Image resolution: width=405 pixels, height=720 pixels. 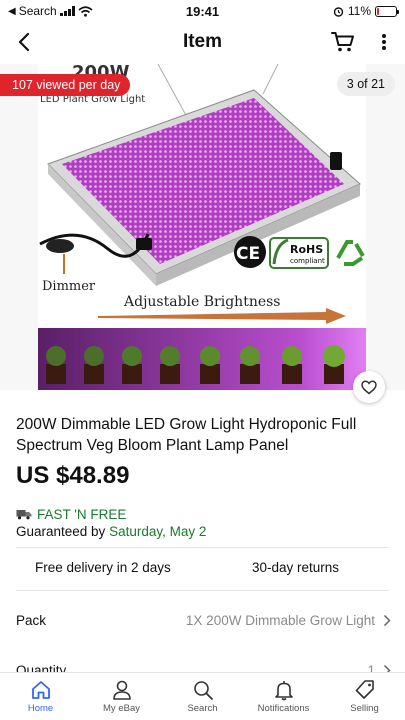 I want to click on rohs-compliant-text: compliant, so click(x=307, y=261).